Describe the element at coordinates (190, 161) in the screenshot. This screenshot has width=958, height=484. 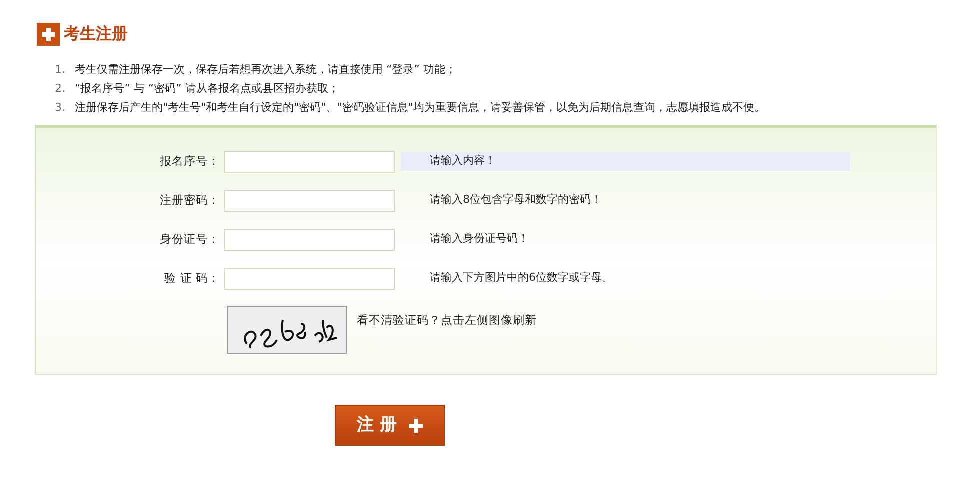
I see `field-label: 报名序号：` at that location.